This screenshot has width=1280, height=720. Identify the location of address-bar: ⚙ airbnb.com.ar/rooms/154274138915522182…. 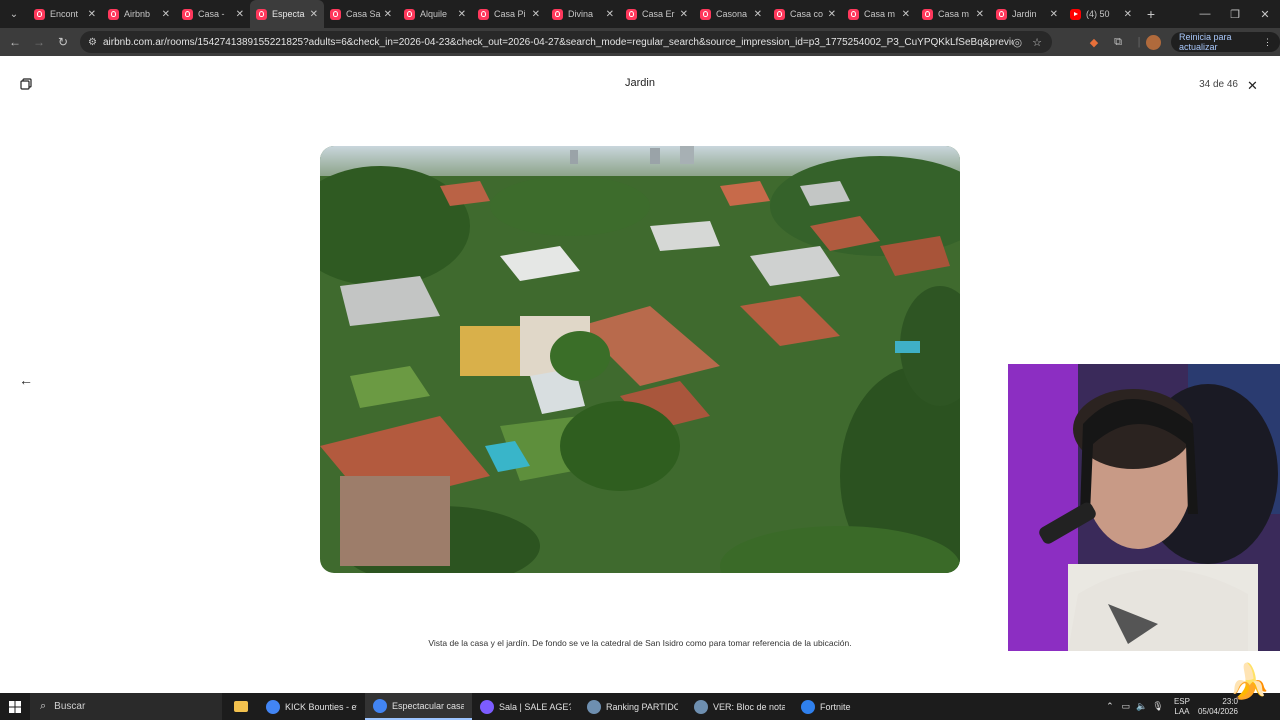
(566, 42).